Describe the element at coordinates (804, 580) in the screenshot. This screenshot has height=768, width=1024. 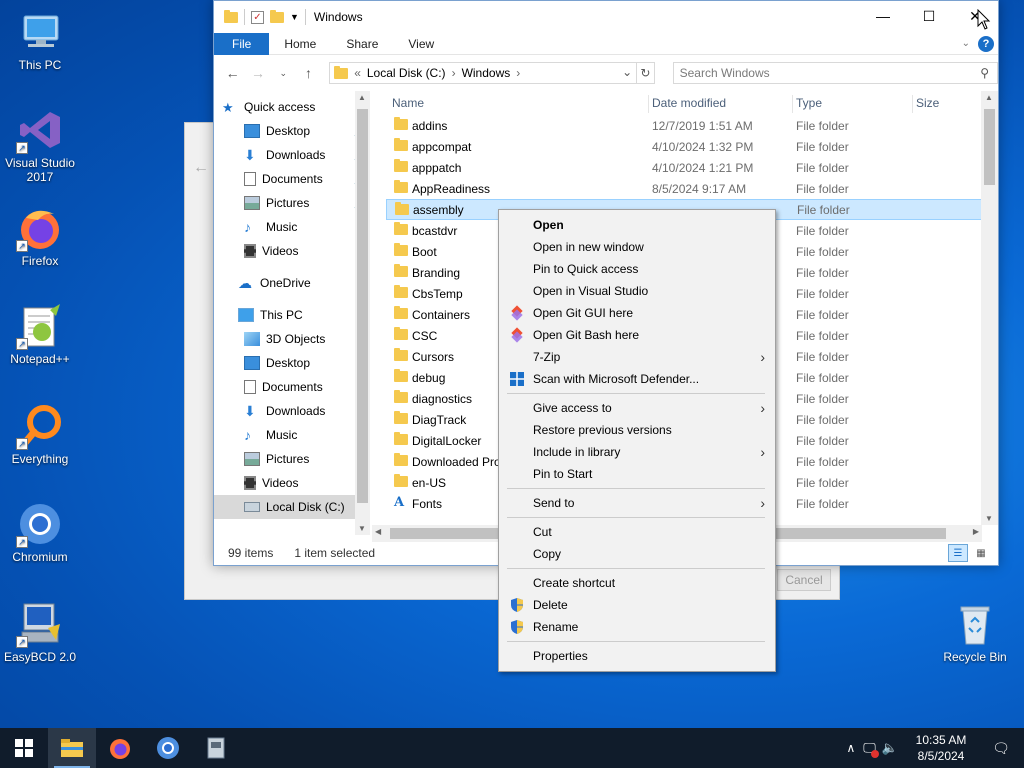
I see `cancel-button: Cancel` at that location.